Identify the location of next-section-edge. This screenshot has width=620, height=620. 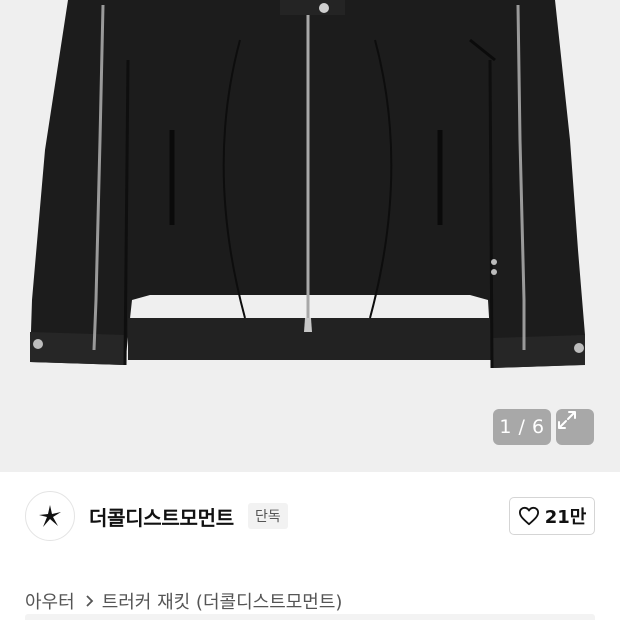
(310, 617).